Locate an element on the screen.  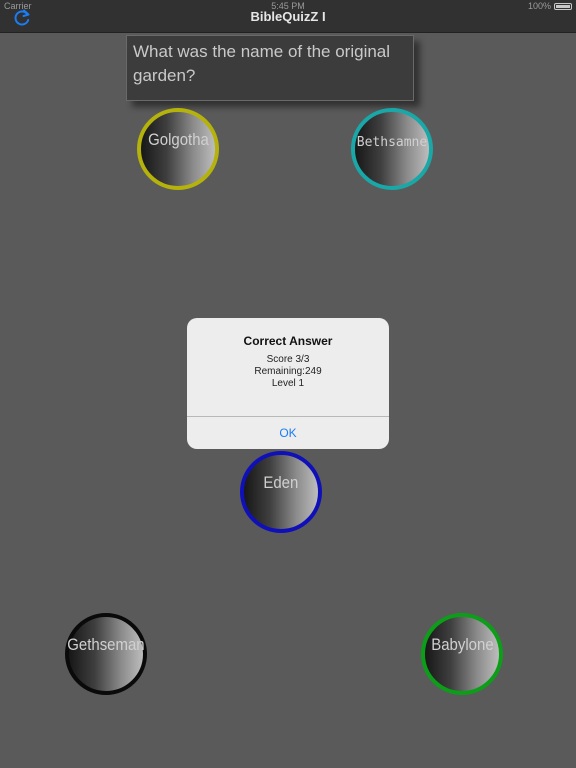
battery-icon is located at coordinates (563, 6).